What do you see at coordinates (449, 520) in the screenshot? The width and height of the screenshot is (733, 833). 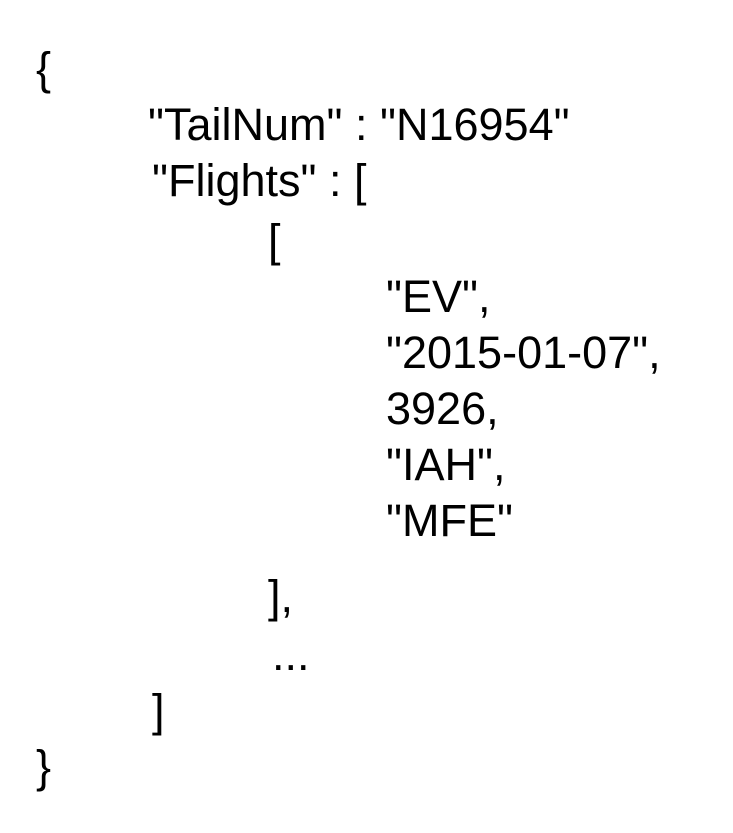 I see `flight-value-destination: "MFE"` at bounding box center [449, 520].